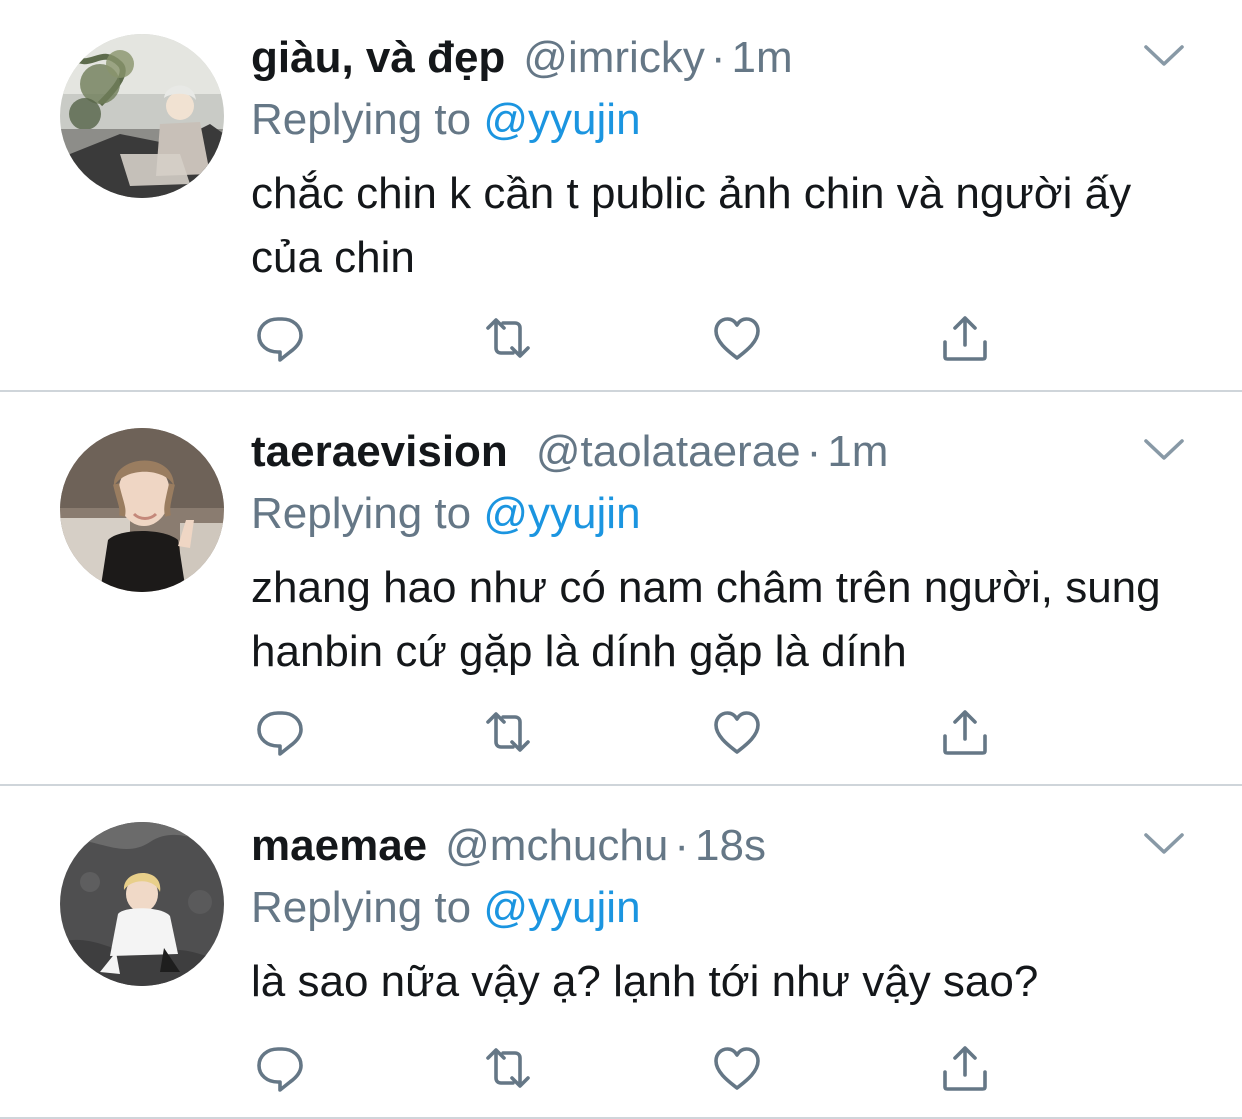  What do you see at coordinates (614, 58) in the screenshot?
I see `user-handle: @imricky` at bounding box center [614, 58].